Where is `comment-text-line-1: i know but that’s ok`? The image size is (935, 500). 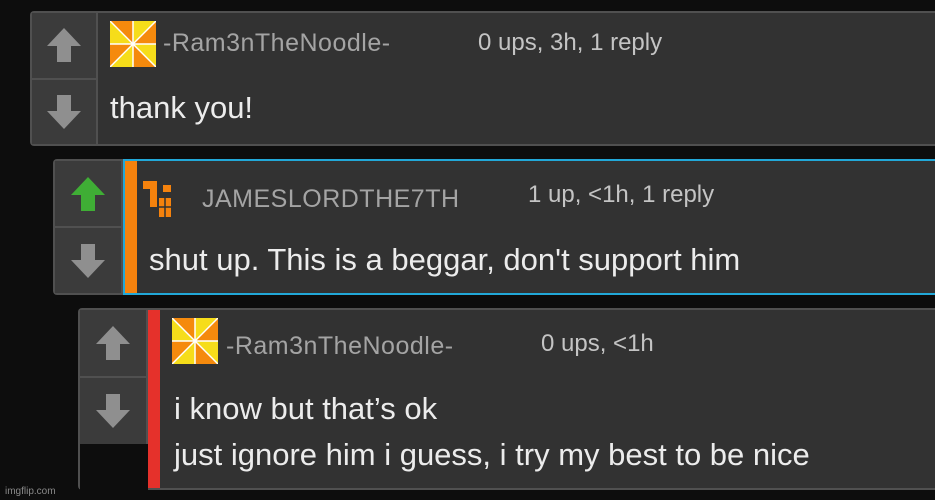
comment-text-line-1: i know but that’s ok is located at coordinates (306, 408).